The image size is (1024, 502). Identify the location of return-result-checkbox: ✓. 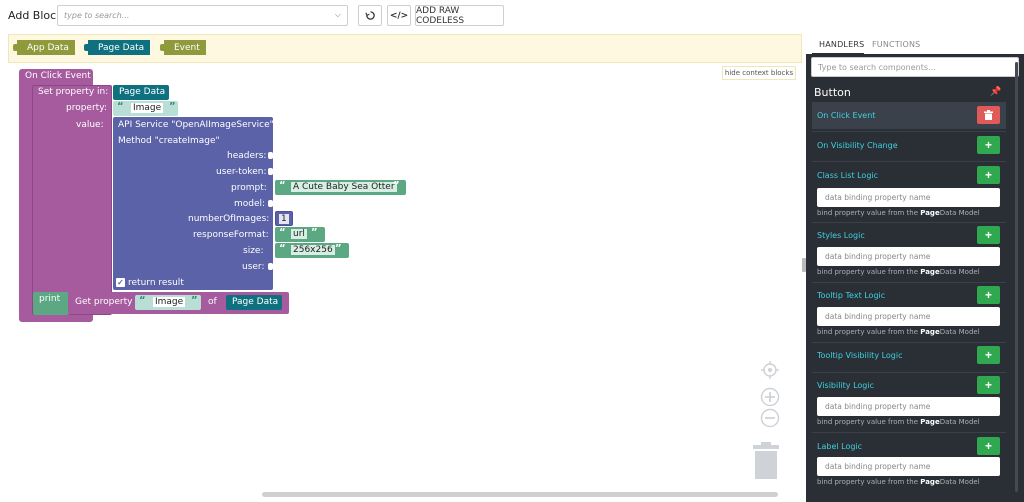
(120, 282).